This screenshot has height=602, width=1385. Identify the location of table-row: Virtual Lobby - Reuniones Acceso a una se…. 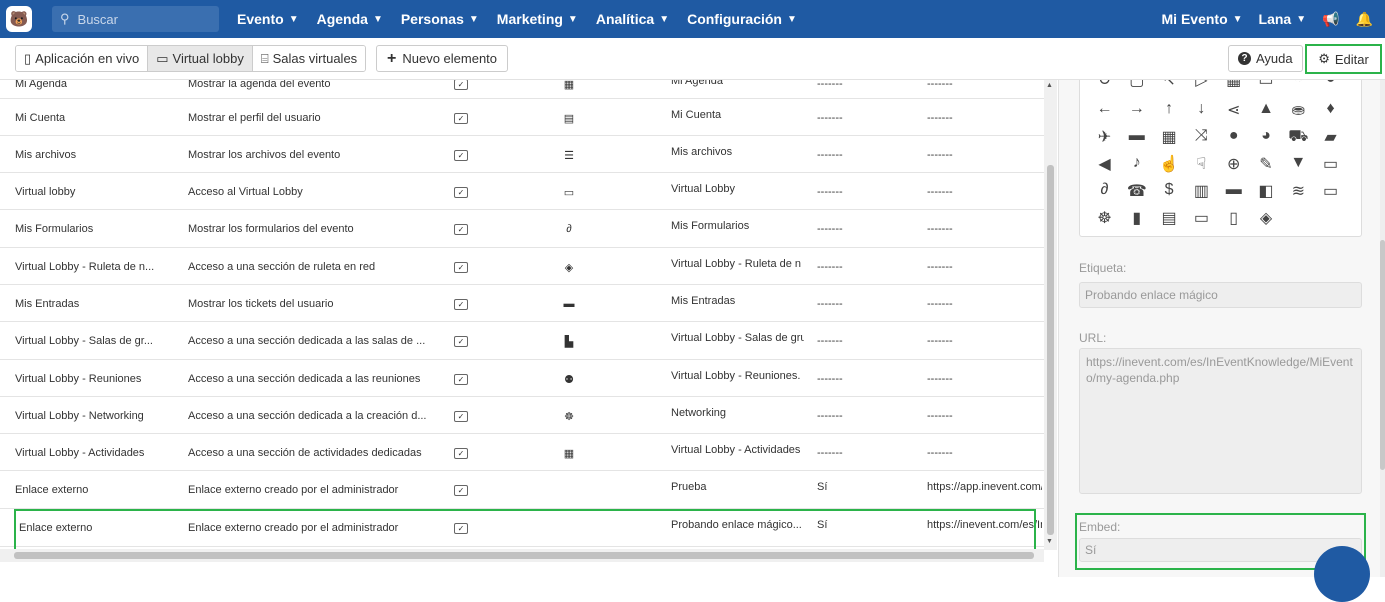
(522, 378).